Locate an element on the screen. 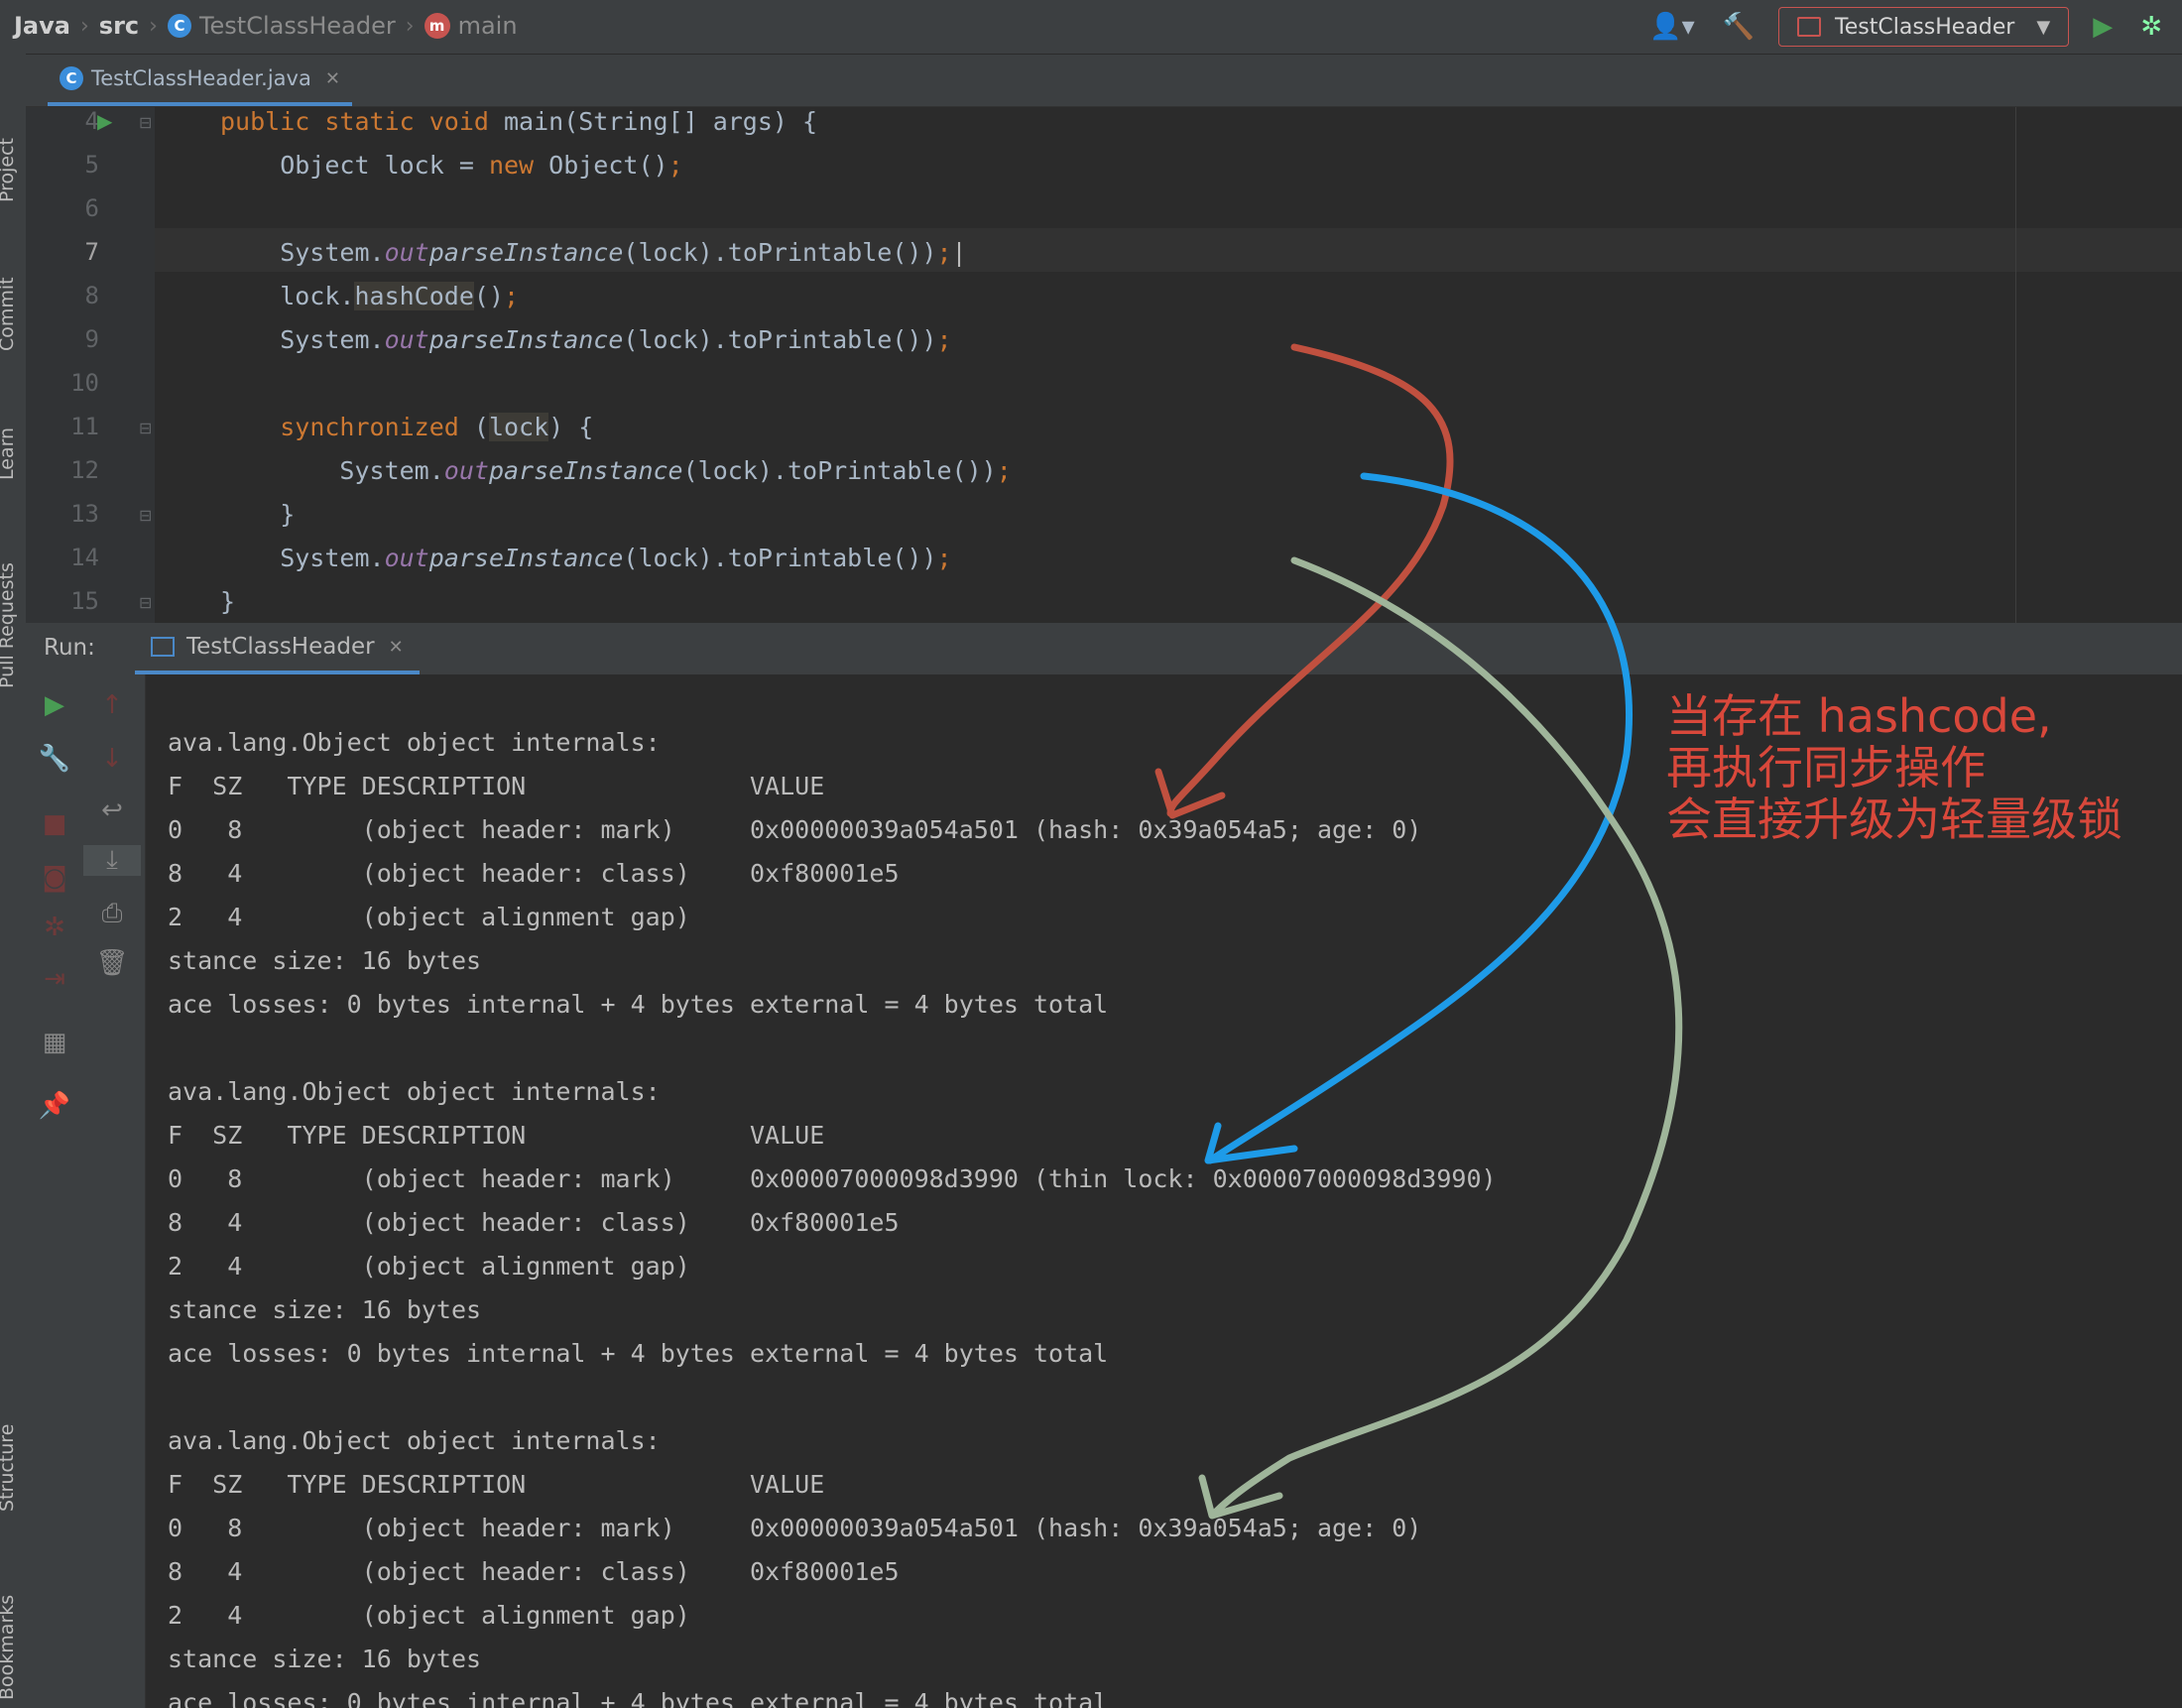 This screenshot has height=1708, width=2182. pin-icon: 📌 is located at coordinates (54, 1106).